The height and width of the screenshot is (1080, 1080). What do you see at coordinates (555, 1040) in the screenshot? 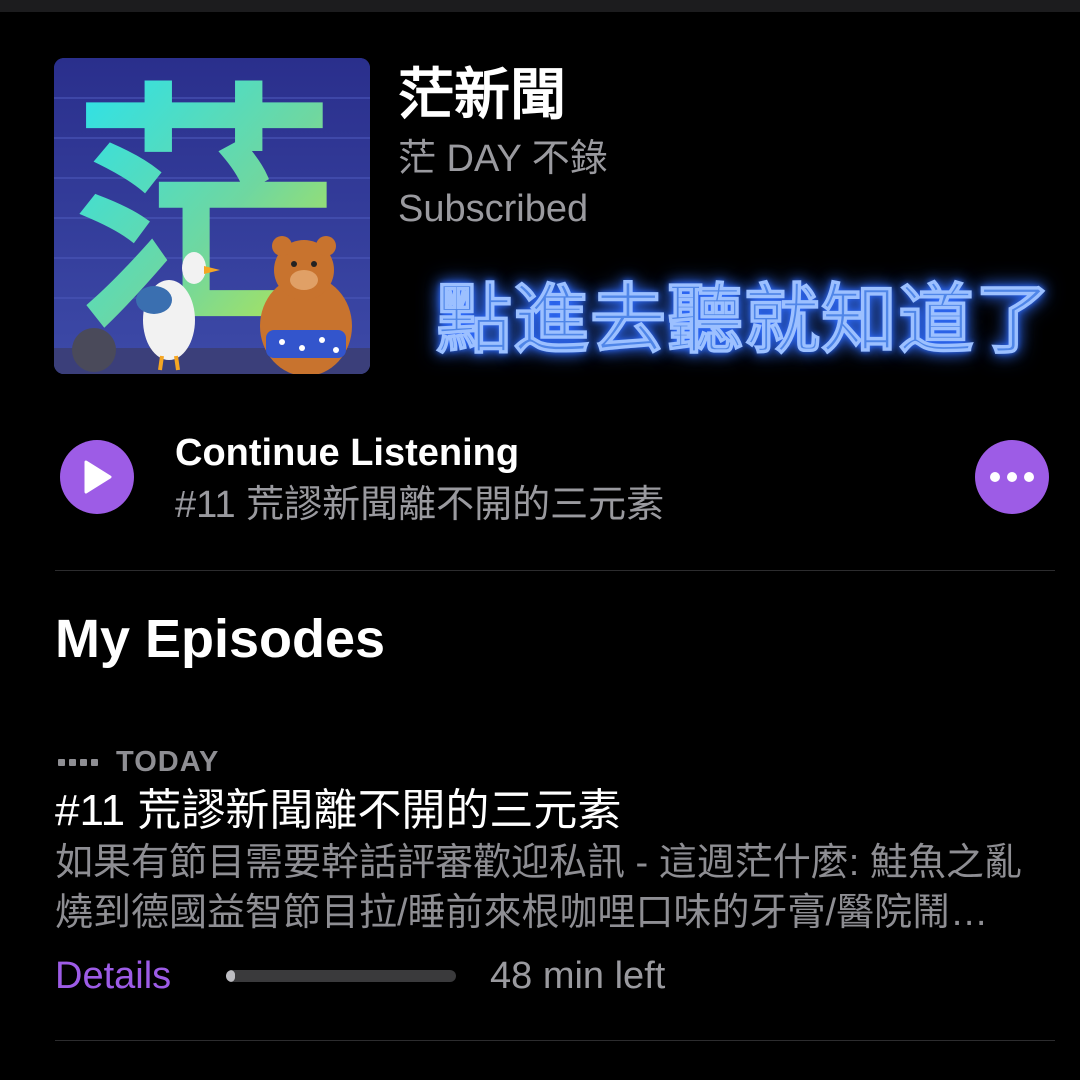
I see `episode-divider` at bounding box center [555, 1040].